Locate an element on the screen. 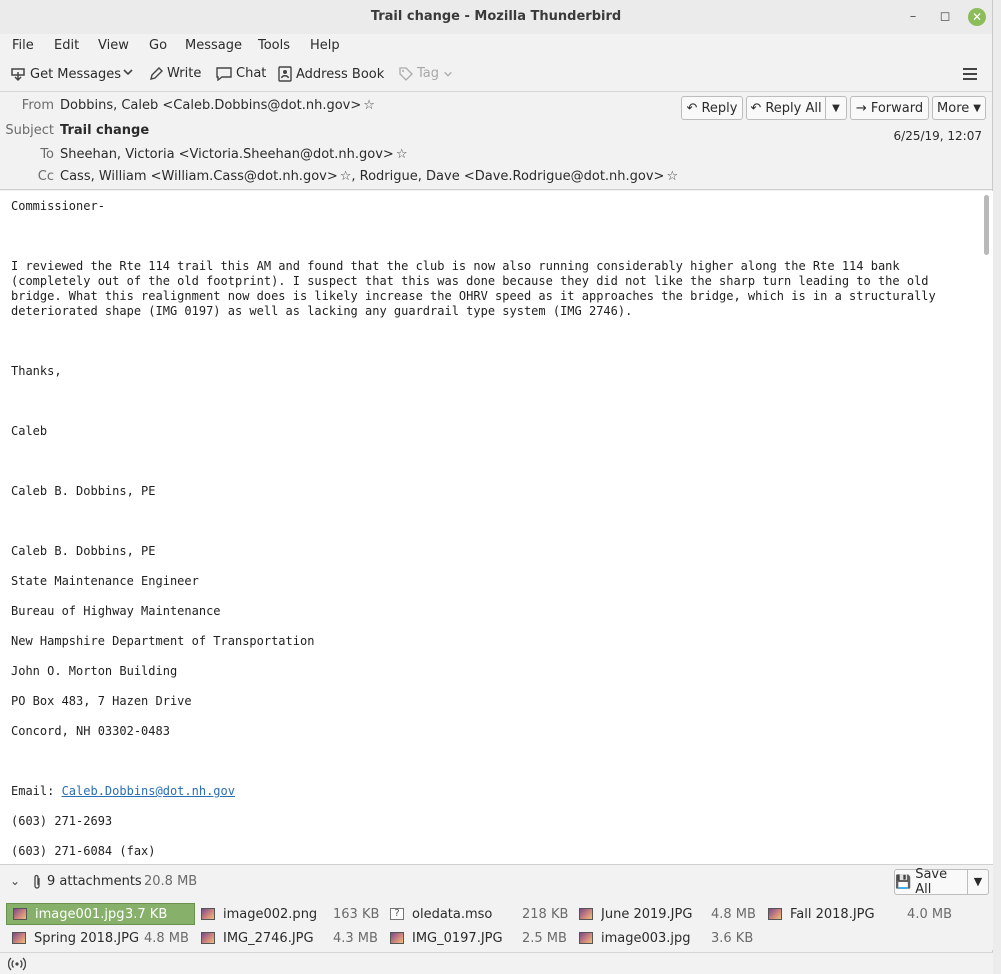 The height and width of the screenshot is (974, 1001). subject-label: Subject is located at coordinates (29, 130).